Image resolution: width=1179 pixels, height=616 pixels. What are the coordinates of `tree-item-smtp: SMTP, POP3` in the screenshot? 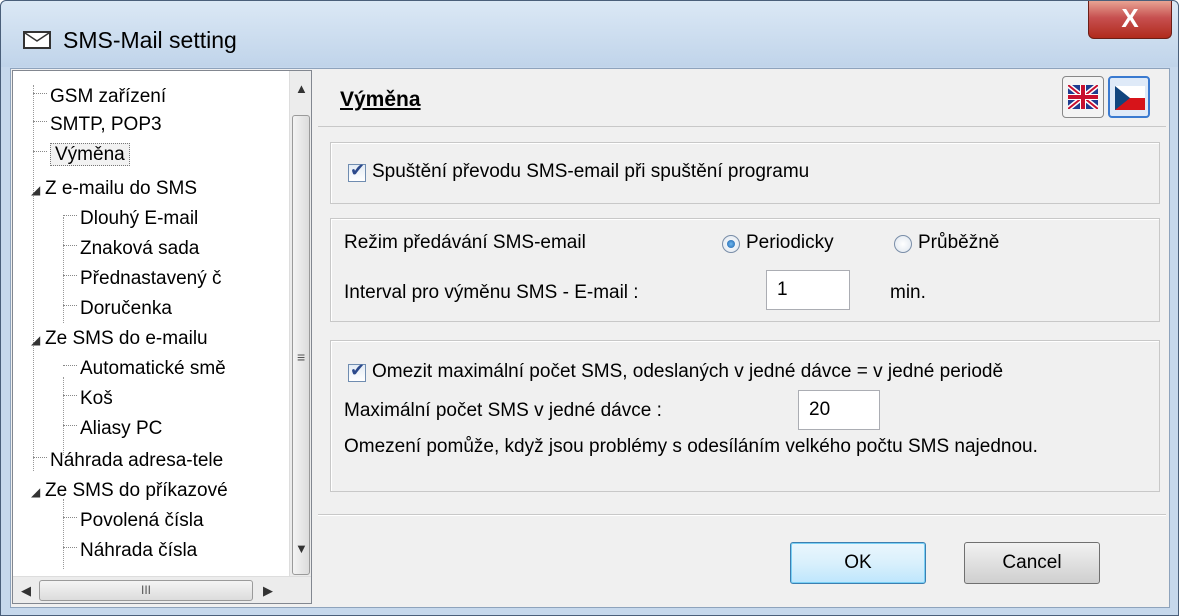 It's located at (97, 125).